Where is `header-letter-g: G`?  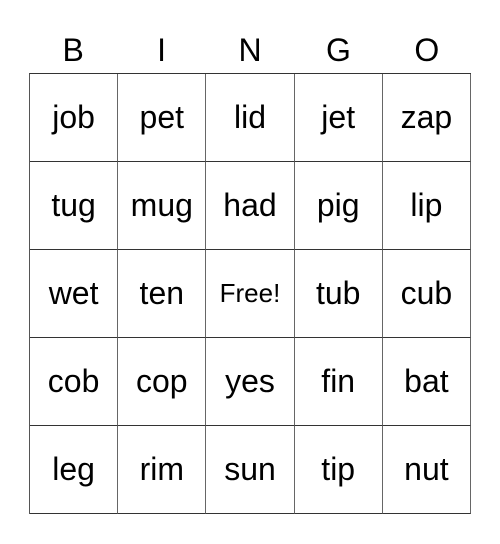 header-letter-g: G is located at coordinates (338, 50).